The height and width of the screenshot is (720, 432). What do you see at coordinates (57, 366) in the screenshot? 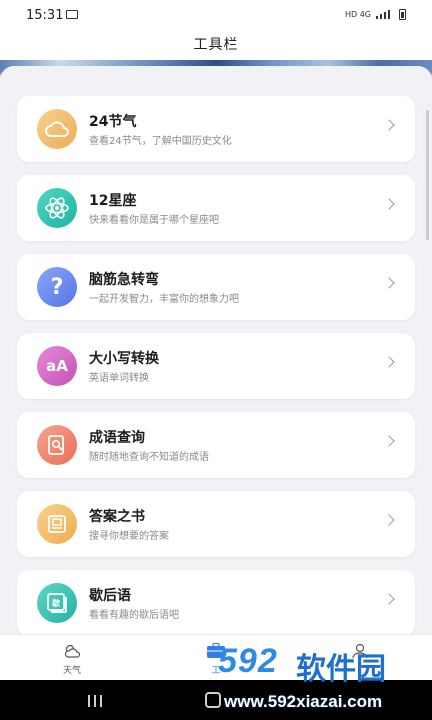
I see `letter-case-icon: aA` at bounding box center [57, 366].